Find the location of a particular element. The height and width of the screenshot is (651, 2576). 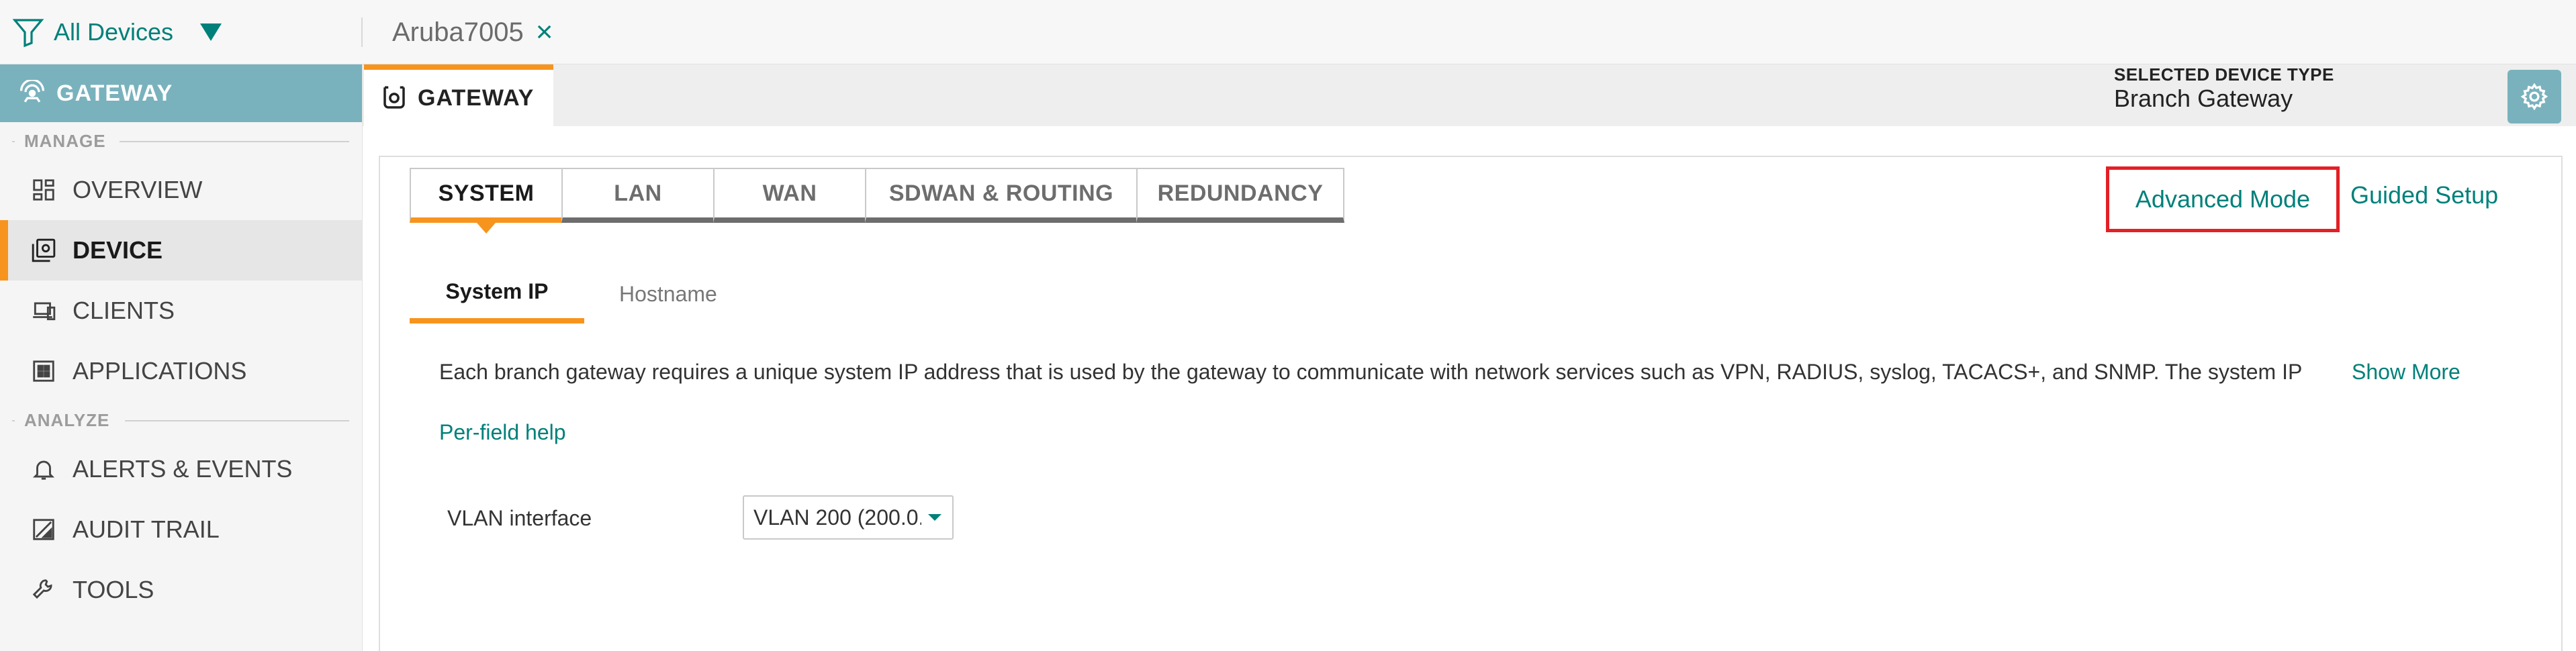

topbar-divider is located at coordinates (362, 32).